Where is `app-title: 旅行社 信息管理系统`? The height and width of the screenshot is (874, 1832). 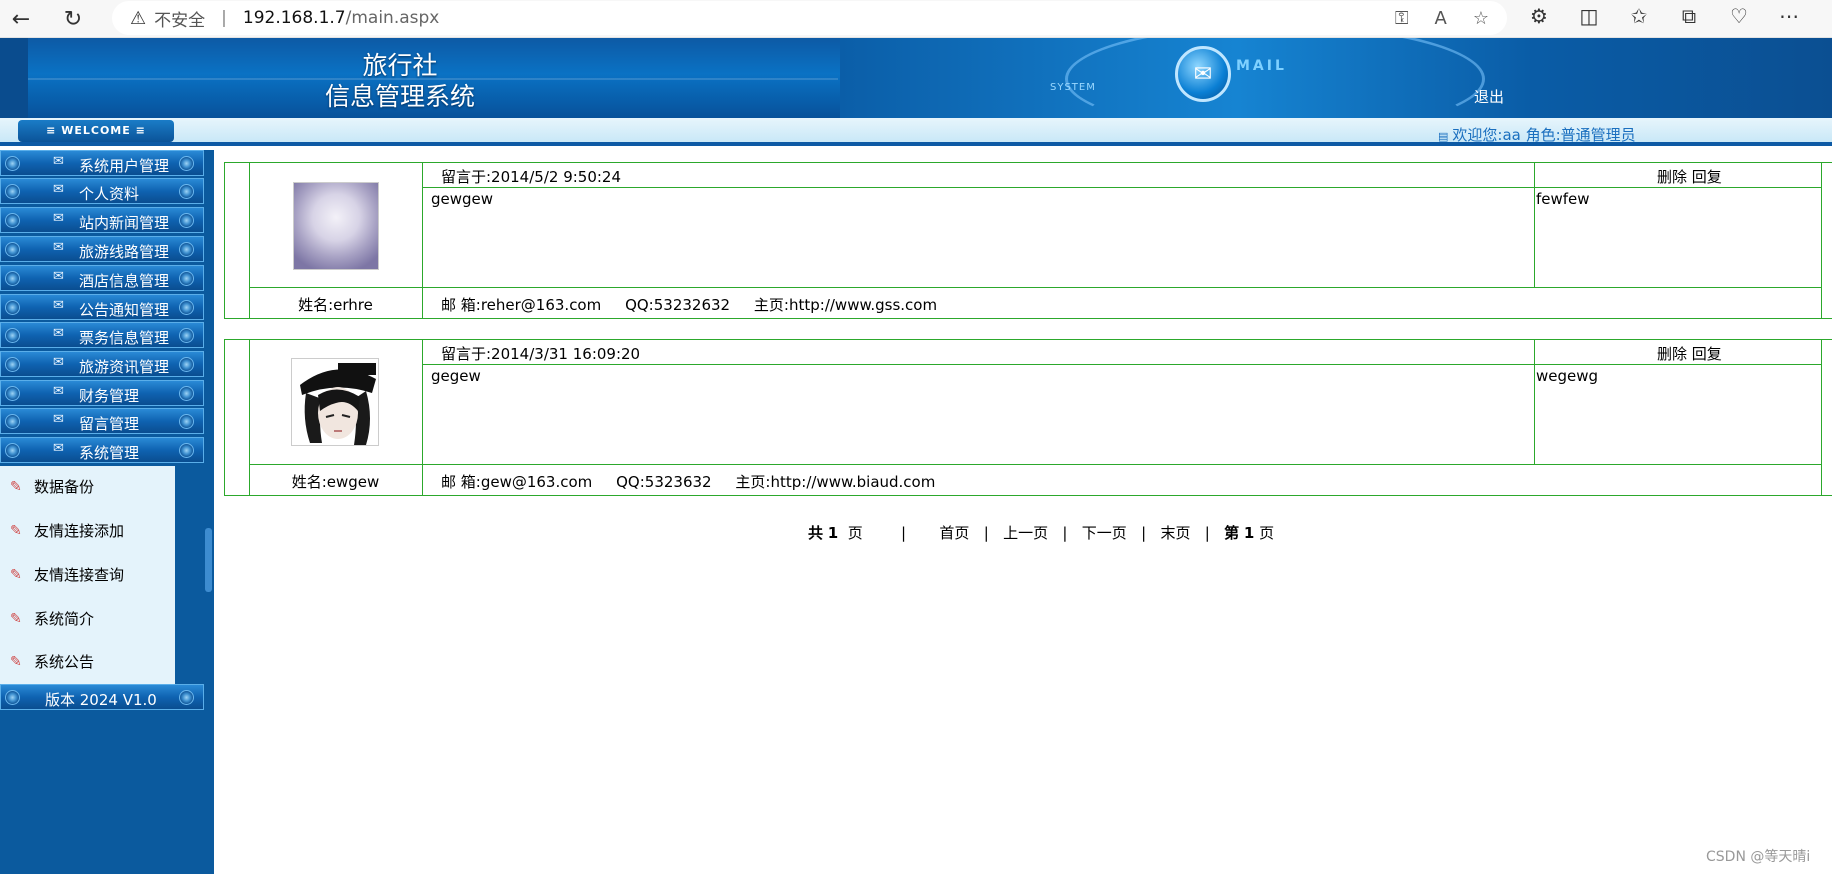
app-title: 旅行社 信息管理系统 is located at coordinates (400, 81).